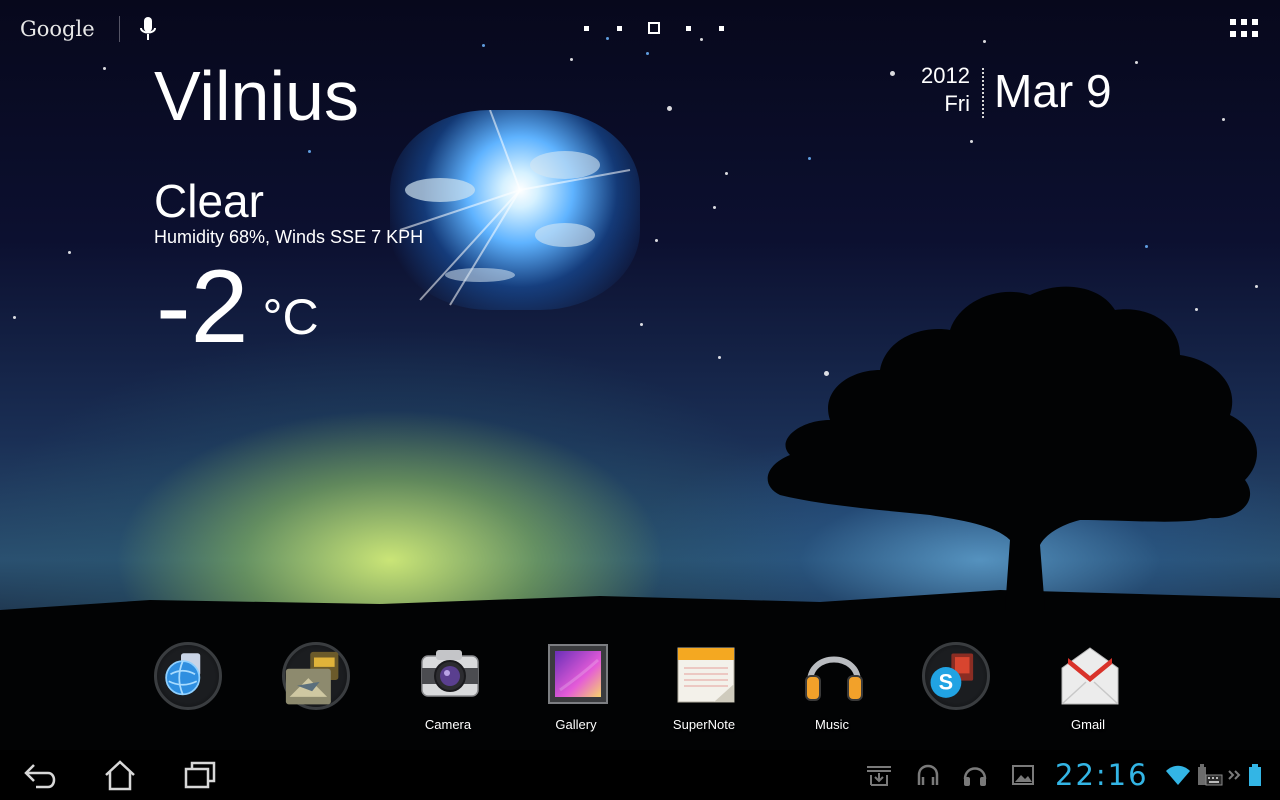 This screenshot has height=800, width=1280. I want to click on dock-app-music: Music, so click(832, 690).